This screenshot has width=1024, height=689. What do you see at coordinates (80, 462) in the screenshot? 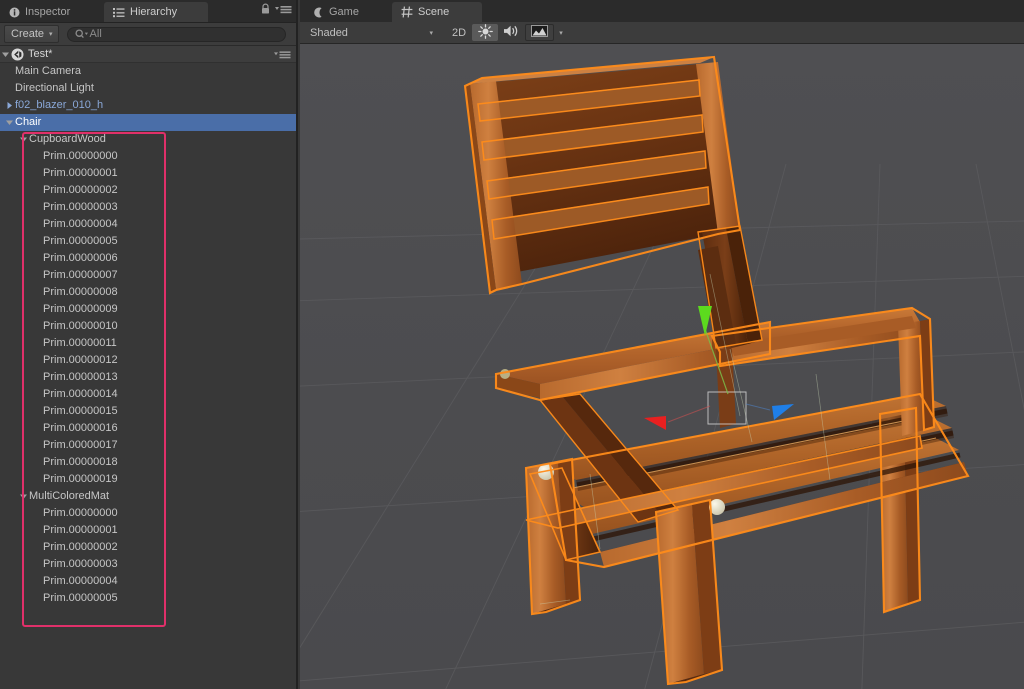
I see `hierarchy-row-label: Prim.00000018` at bounding box center [80, 462].